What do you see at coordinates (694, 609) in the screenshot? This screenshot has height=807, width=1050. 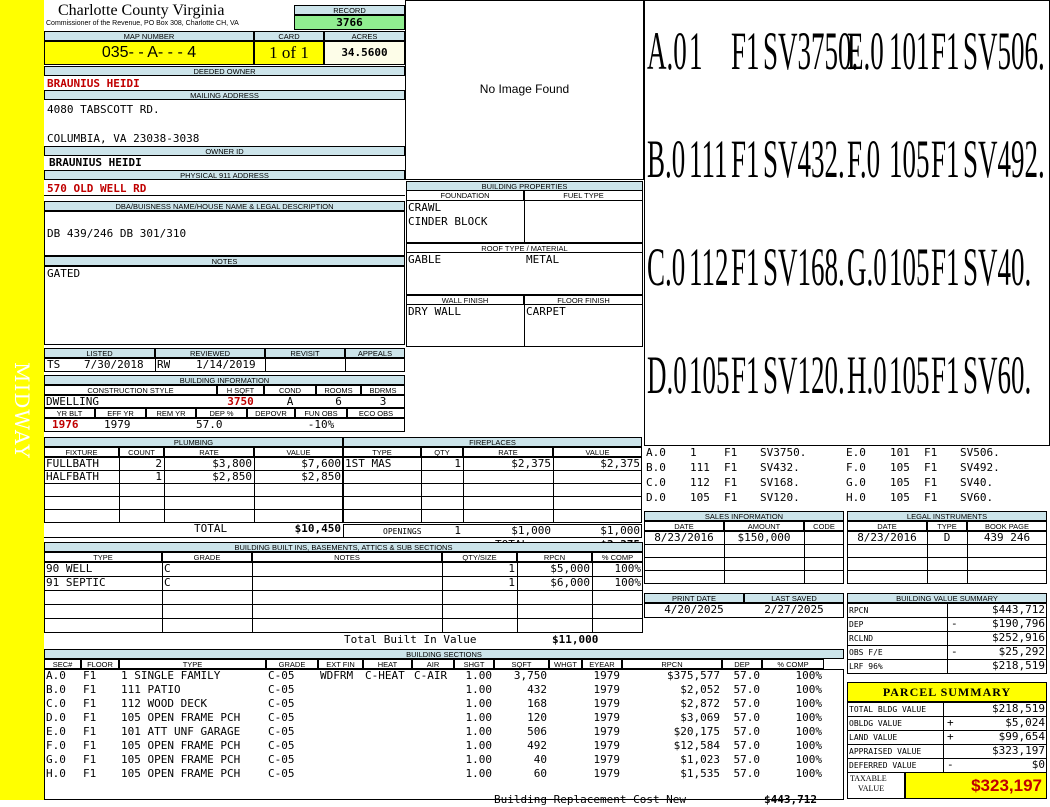 I see `print-date: 4/20/2025` at bounding box center [694, 609].